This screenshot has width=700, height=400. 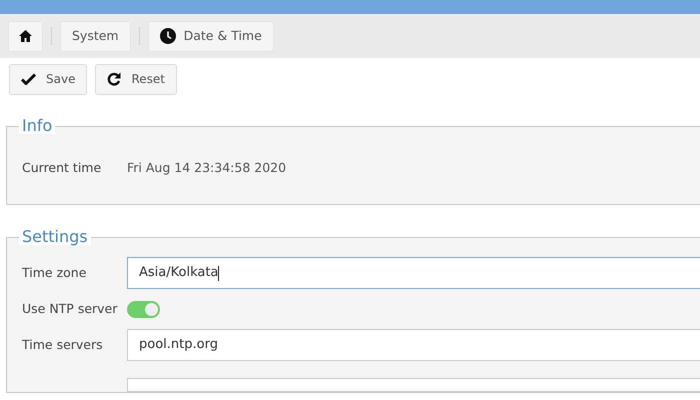 I want to click on section-legend: Info, so click(x=37, y=126).